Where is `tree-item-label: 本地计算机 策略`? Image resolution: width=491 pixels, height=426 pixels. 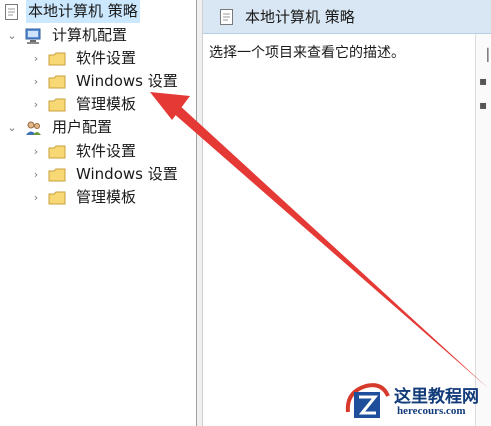
tree-item-label: 本地计算机 策略 is located at coordinates (83, 11).